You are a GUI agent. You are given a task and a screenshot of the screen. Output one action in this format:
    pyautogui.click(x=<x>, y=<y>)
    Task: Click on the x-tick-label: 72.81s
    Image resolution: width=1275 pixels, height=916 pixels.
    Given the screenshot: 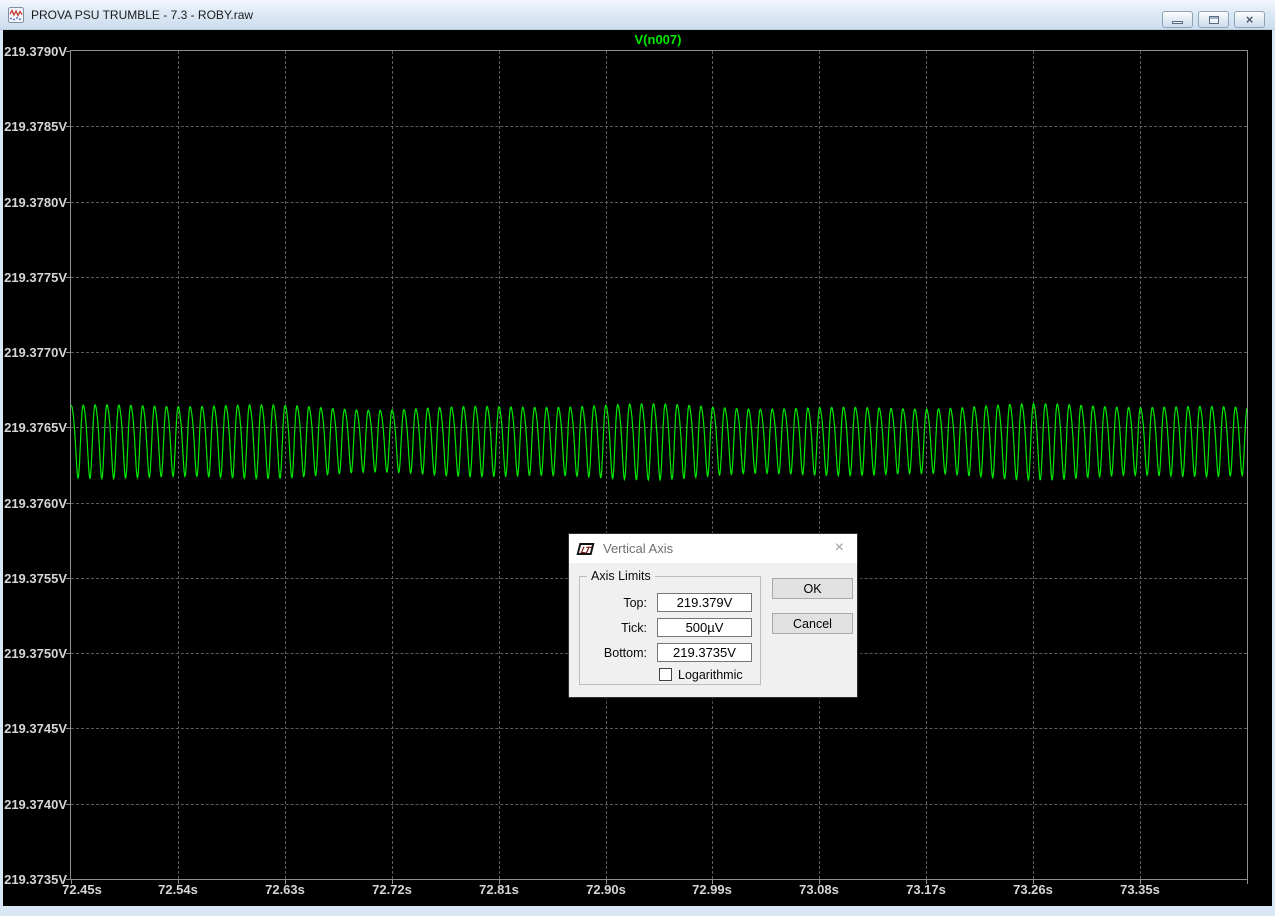 What is the action you would take?
    pyautogui.click(x=499, y=889)
    